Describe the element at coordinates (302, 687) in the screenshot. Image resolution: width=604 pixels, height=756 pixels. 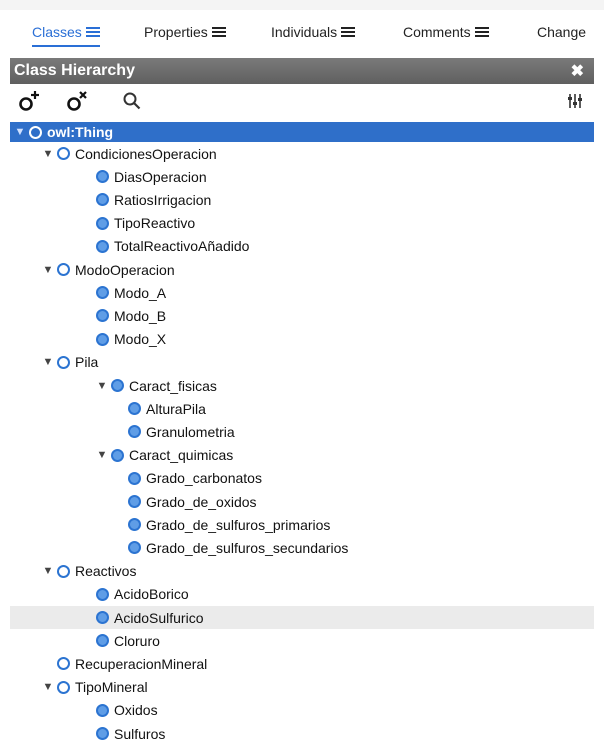
I see `tree-item: ▼ TipoMineral` at that location.